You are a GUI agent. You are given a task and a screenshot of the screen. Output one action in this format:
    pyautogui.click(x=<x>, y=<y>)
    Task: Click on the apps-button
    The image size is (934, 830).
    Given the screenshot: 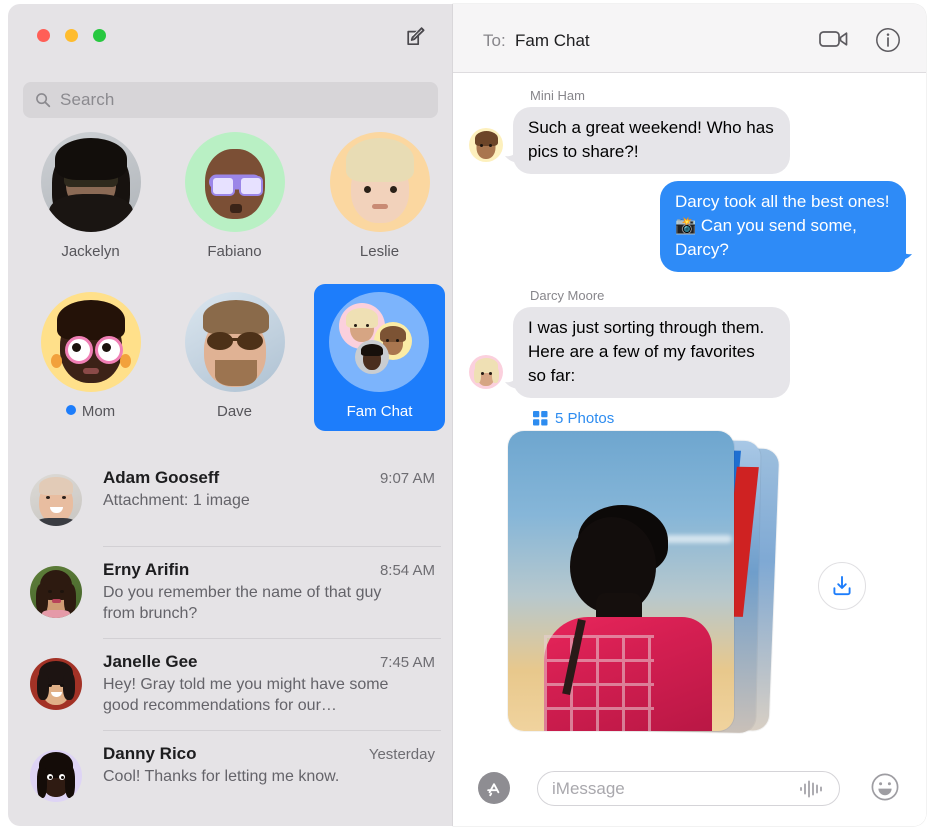 What is the action you would take?
    pyautogui.click(x=494, y=788)
    